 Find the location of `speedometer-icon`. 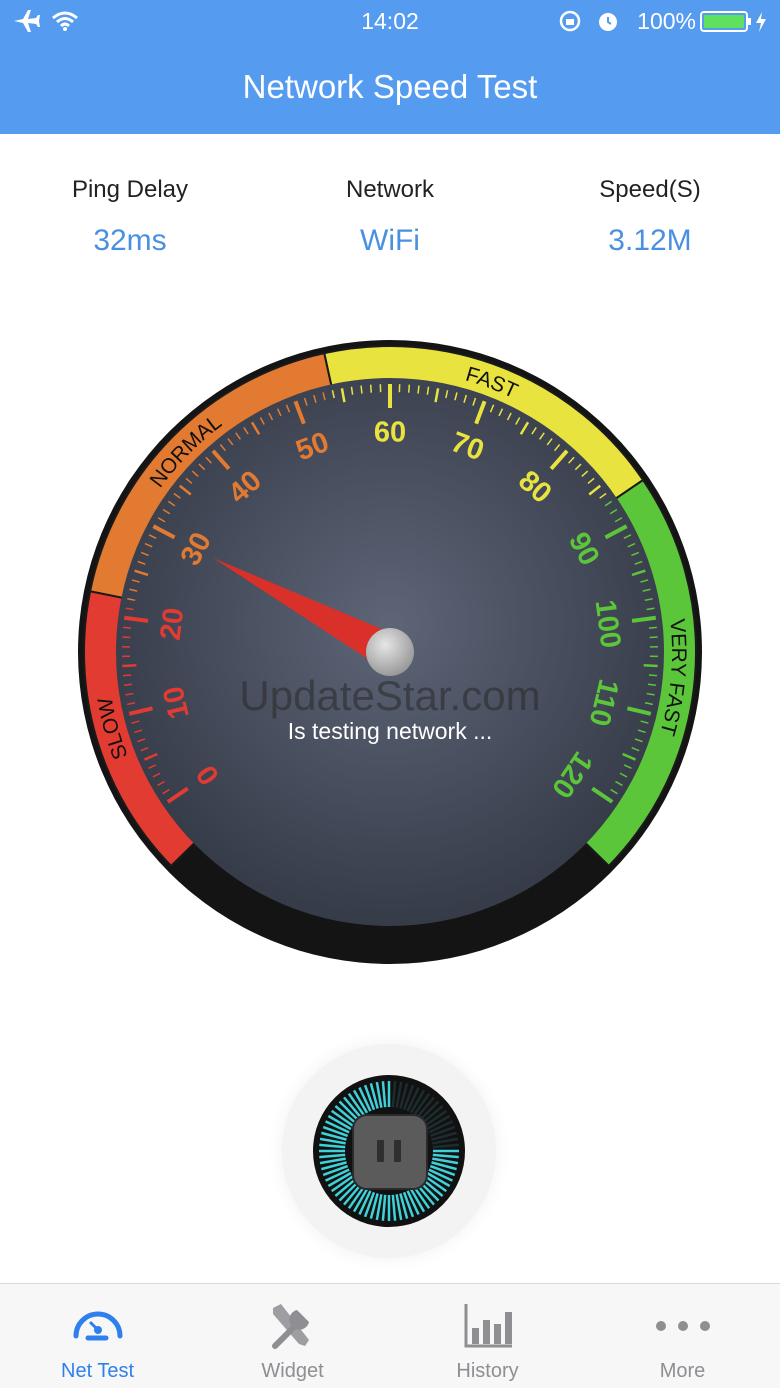

speedometer-icon is located at coordinates (98, 1324).